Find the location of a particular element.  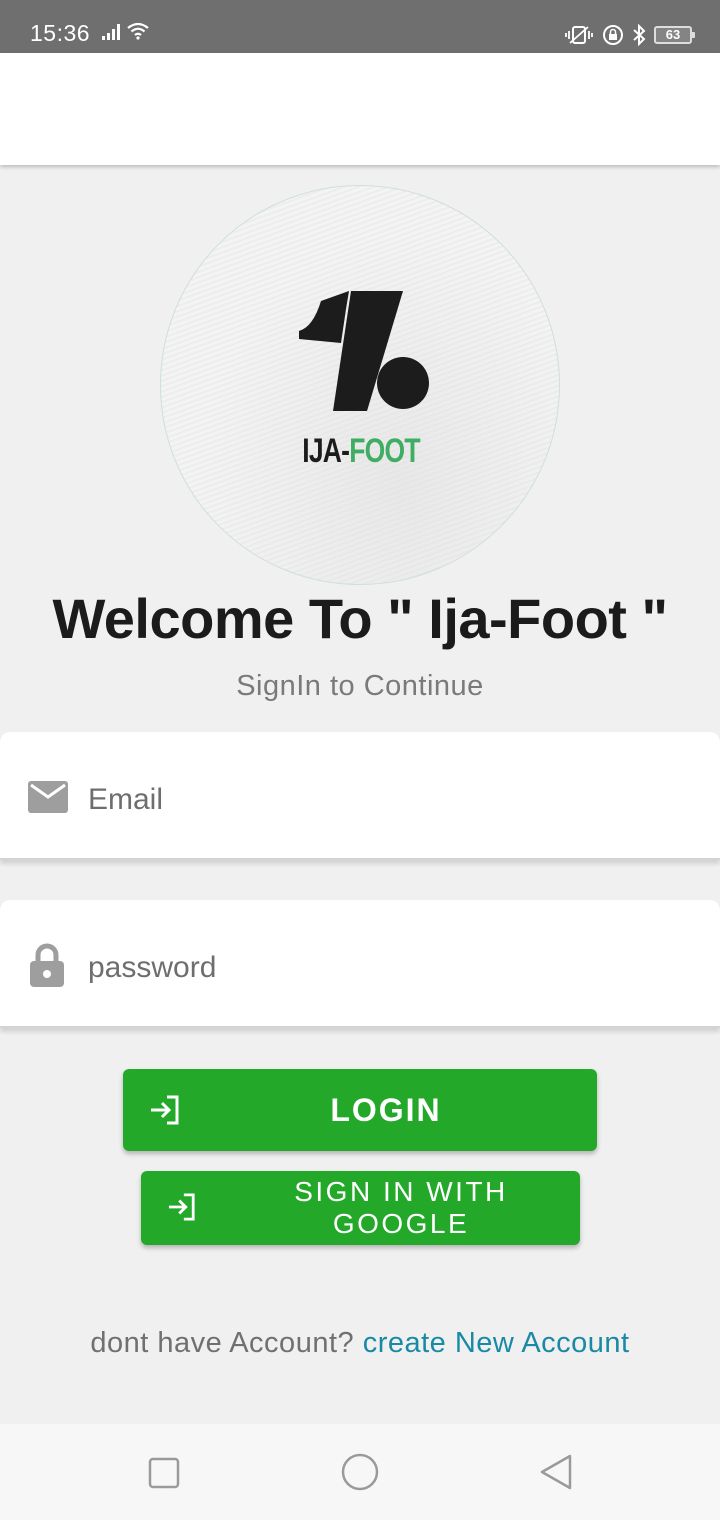

status-left-icons is located at coordinates (126, 31).